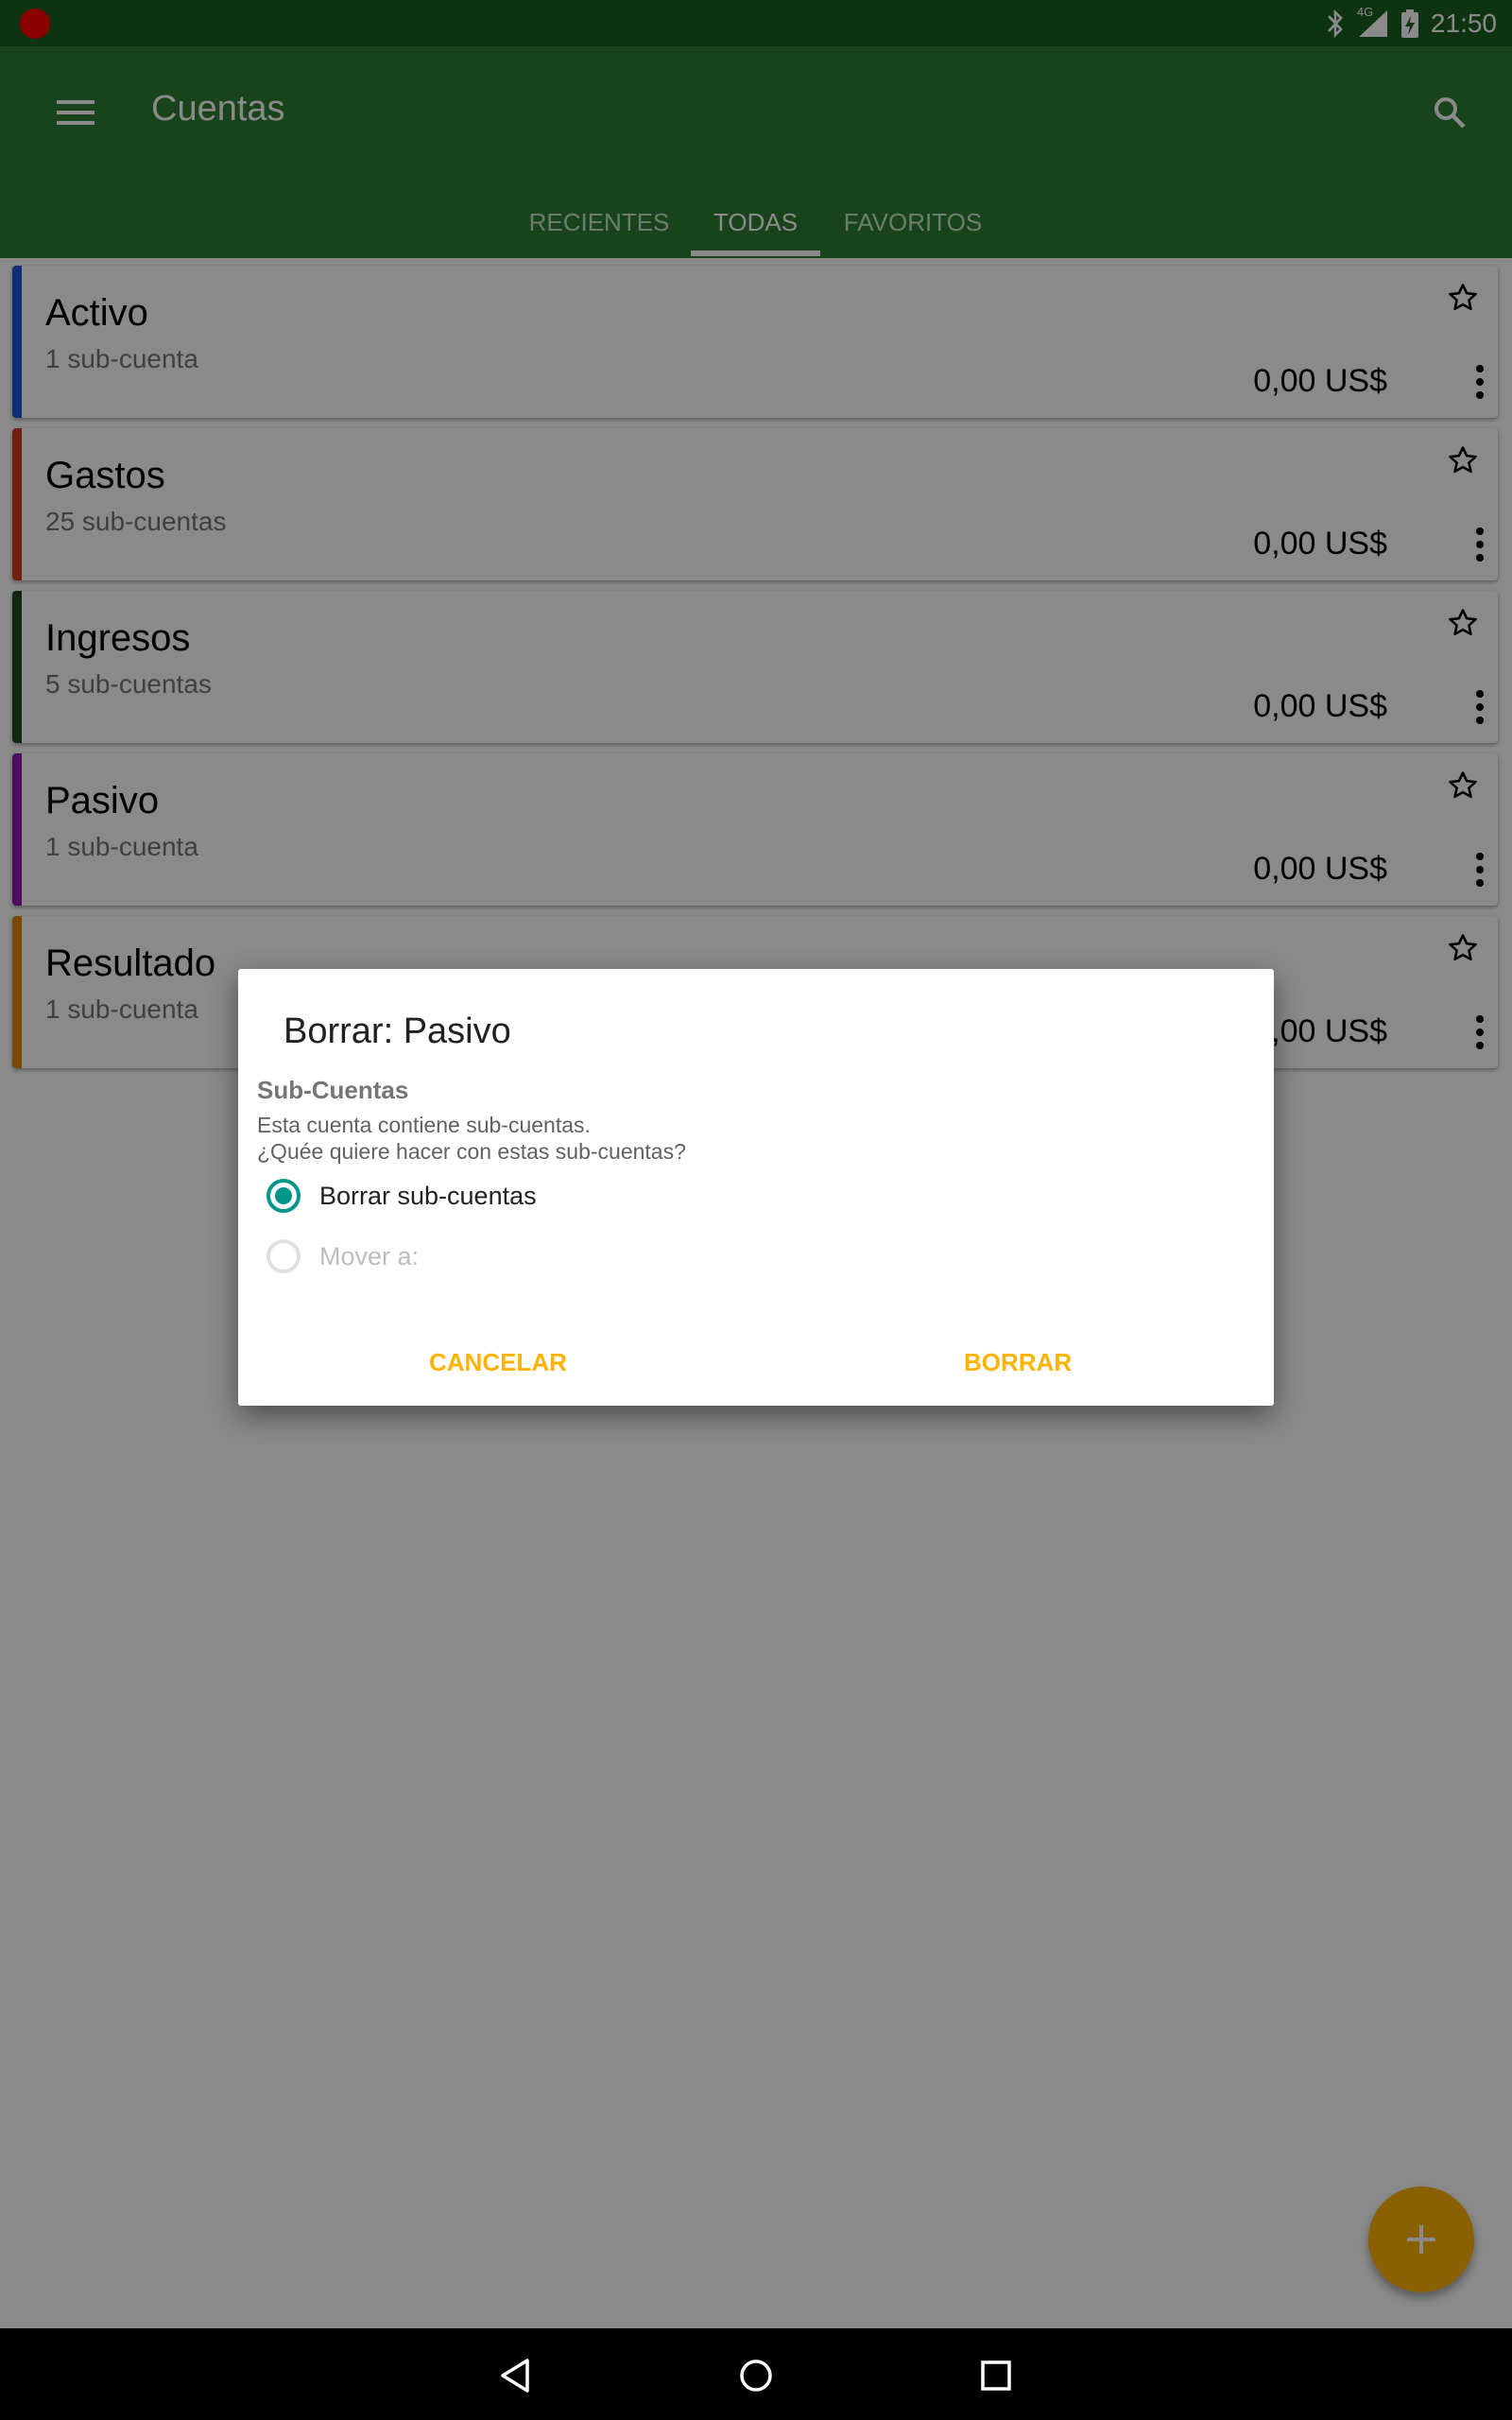 This screenshot has height=2420, width=1512. I want to click on back-icon, so click(515, 2376).